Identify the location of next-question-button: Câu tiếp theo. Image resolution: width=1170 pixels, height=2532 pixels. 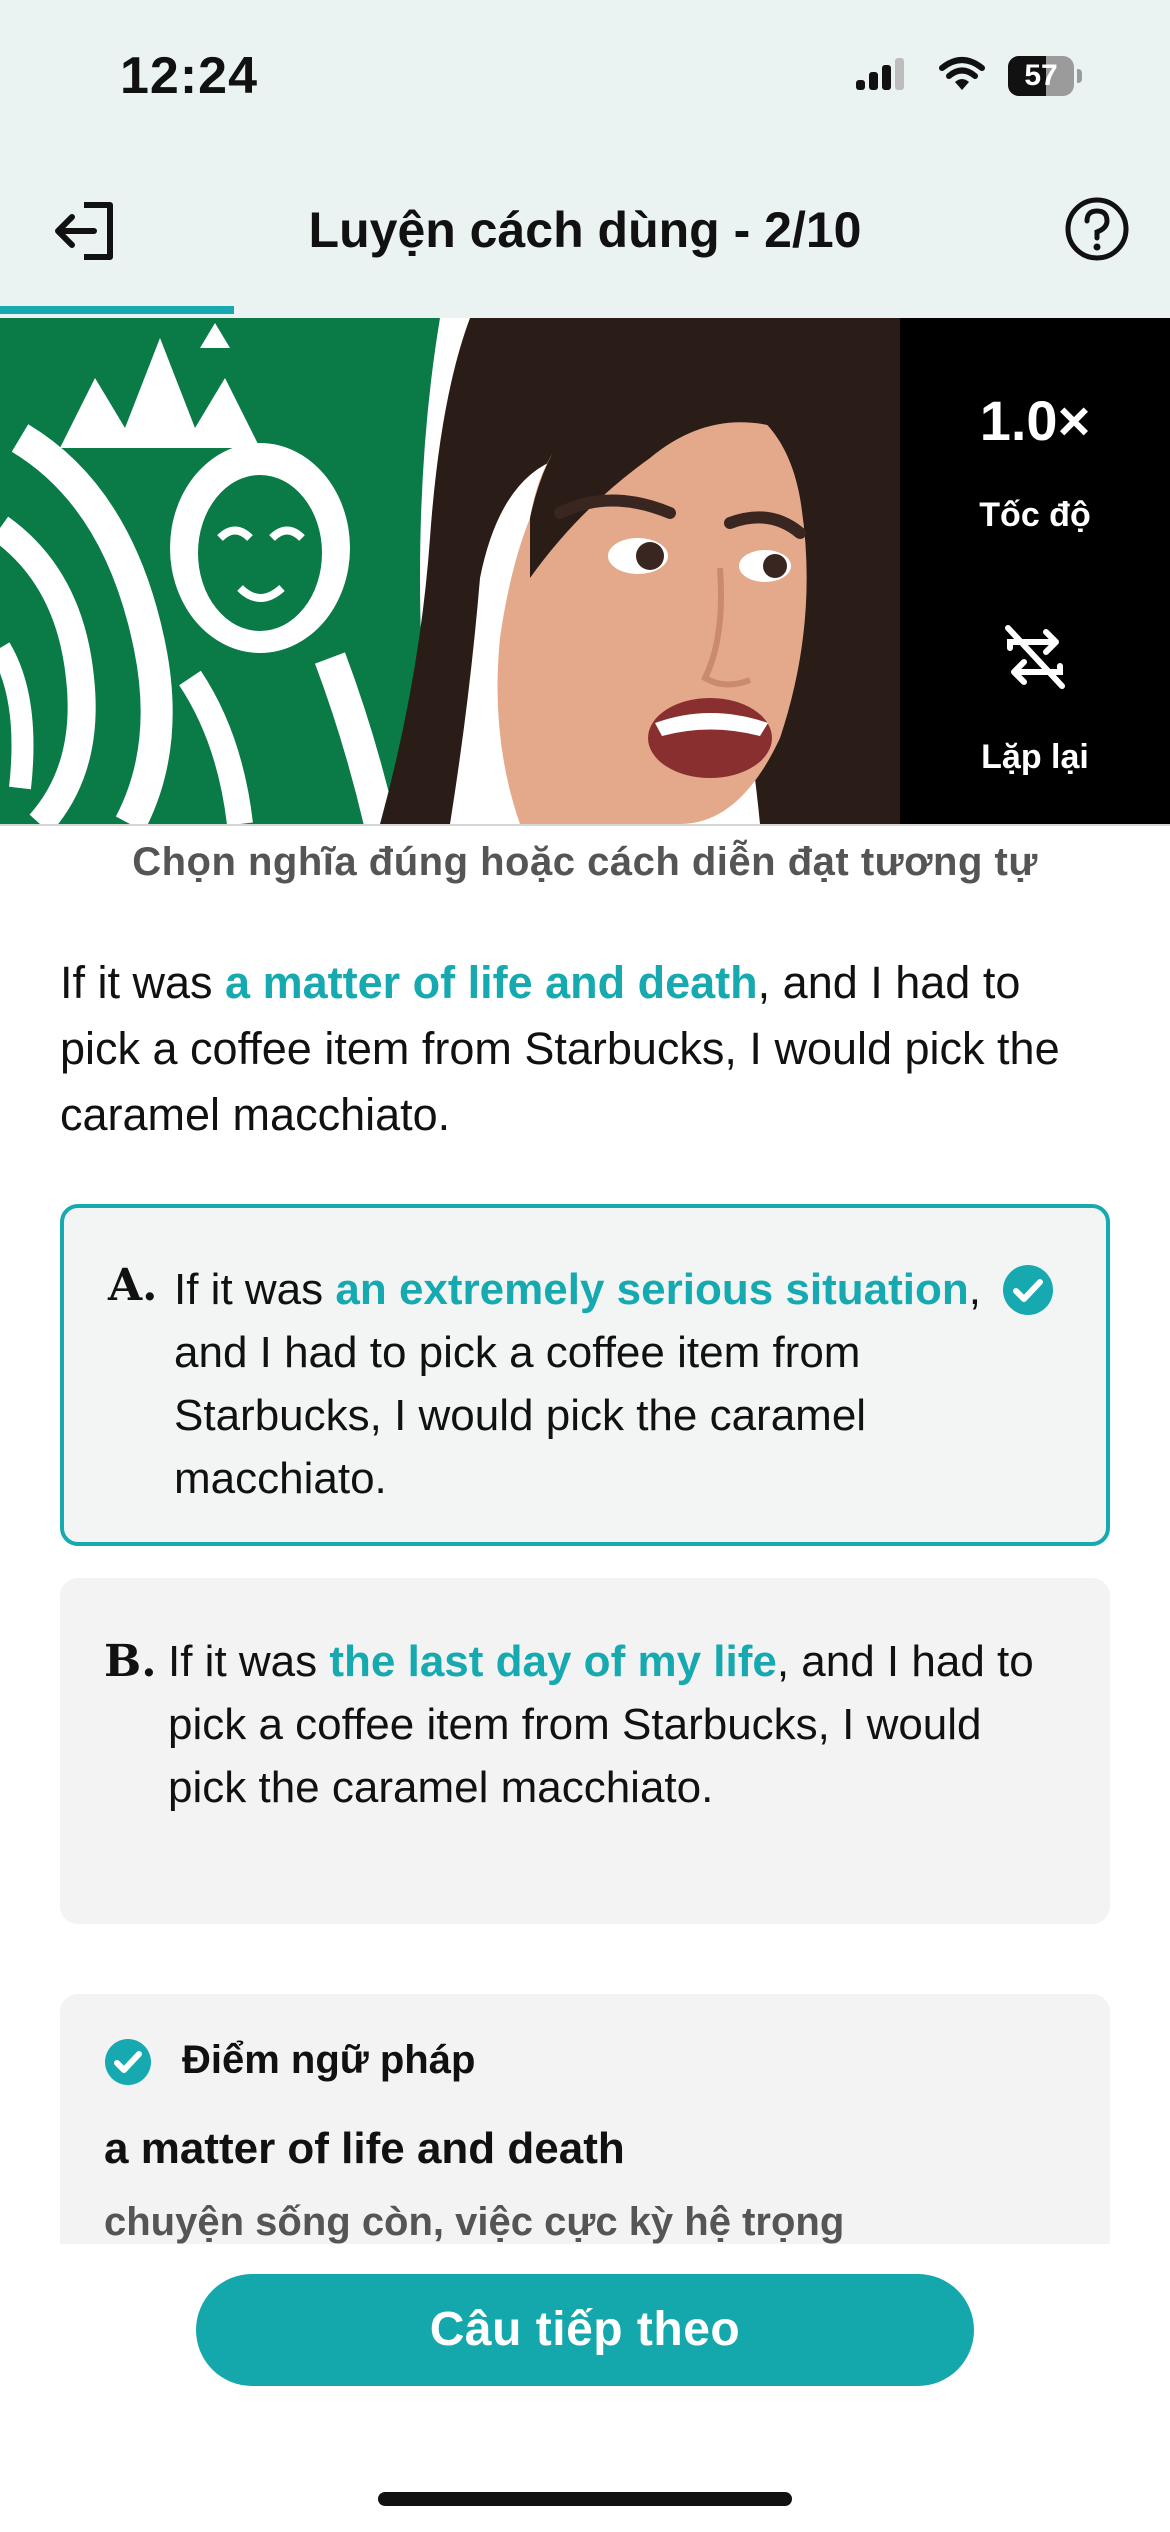
(585, 2330).